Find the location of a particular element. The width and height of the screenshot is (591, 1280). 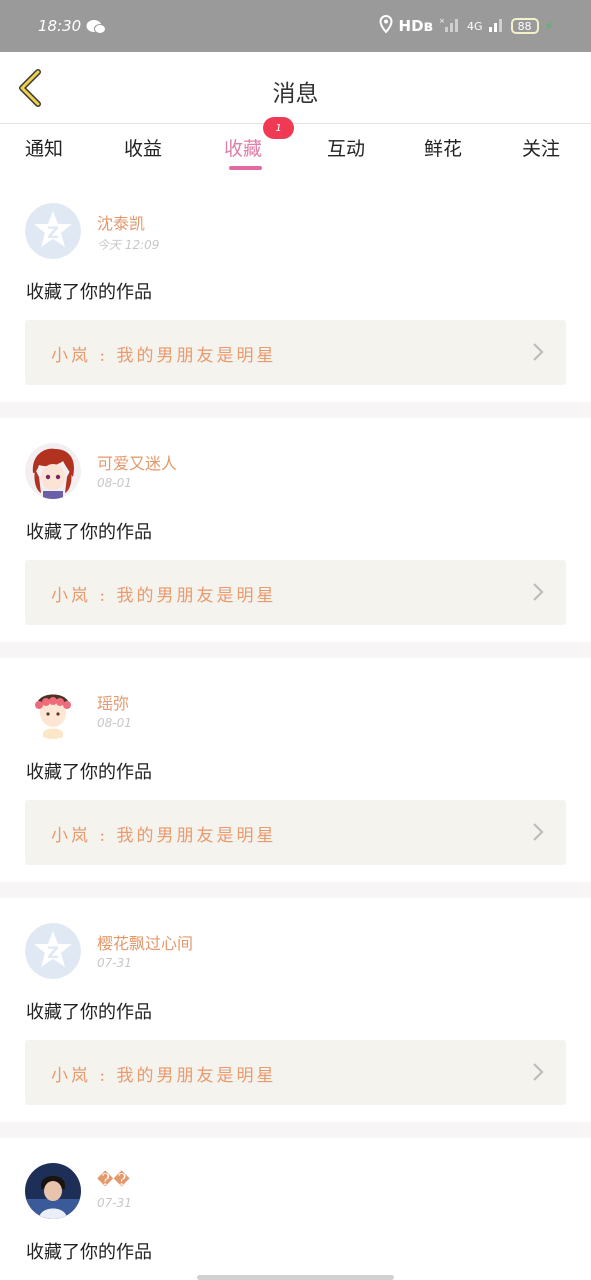

flower-crown-avatar-icon is located at coordinates (53, 711).